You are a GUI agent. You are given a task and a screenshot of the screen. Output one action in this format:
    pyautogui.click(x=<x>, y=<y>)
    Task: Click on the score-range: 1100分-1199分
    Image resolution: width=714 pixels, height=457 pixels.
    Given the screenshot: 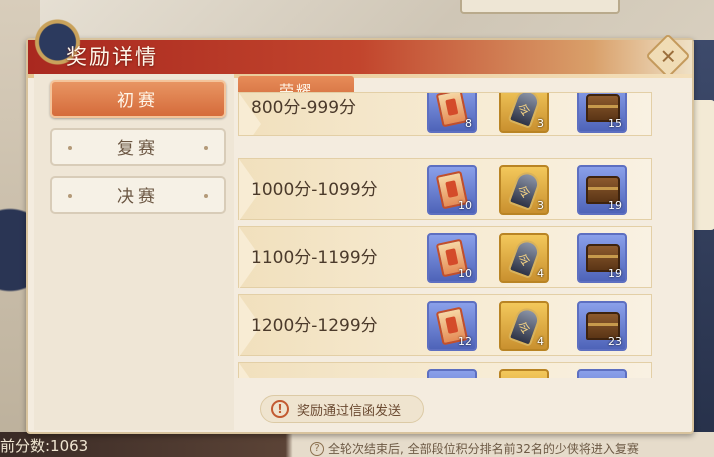 What is the action you would take?
    pyautogui.click(x=314, y=258)
    